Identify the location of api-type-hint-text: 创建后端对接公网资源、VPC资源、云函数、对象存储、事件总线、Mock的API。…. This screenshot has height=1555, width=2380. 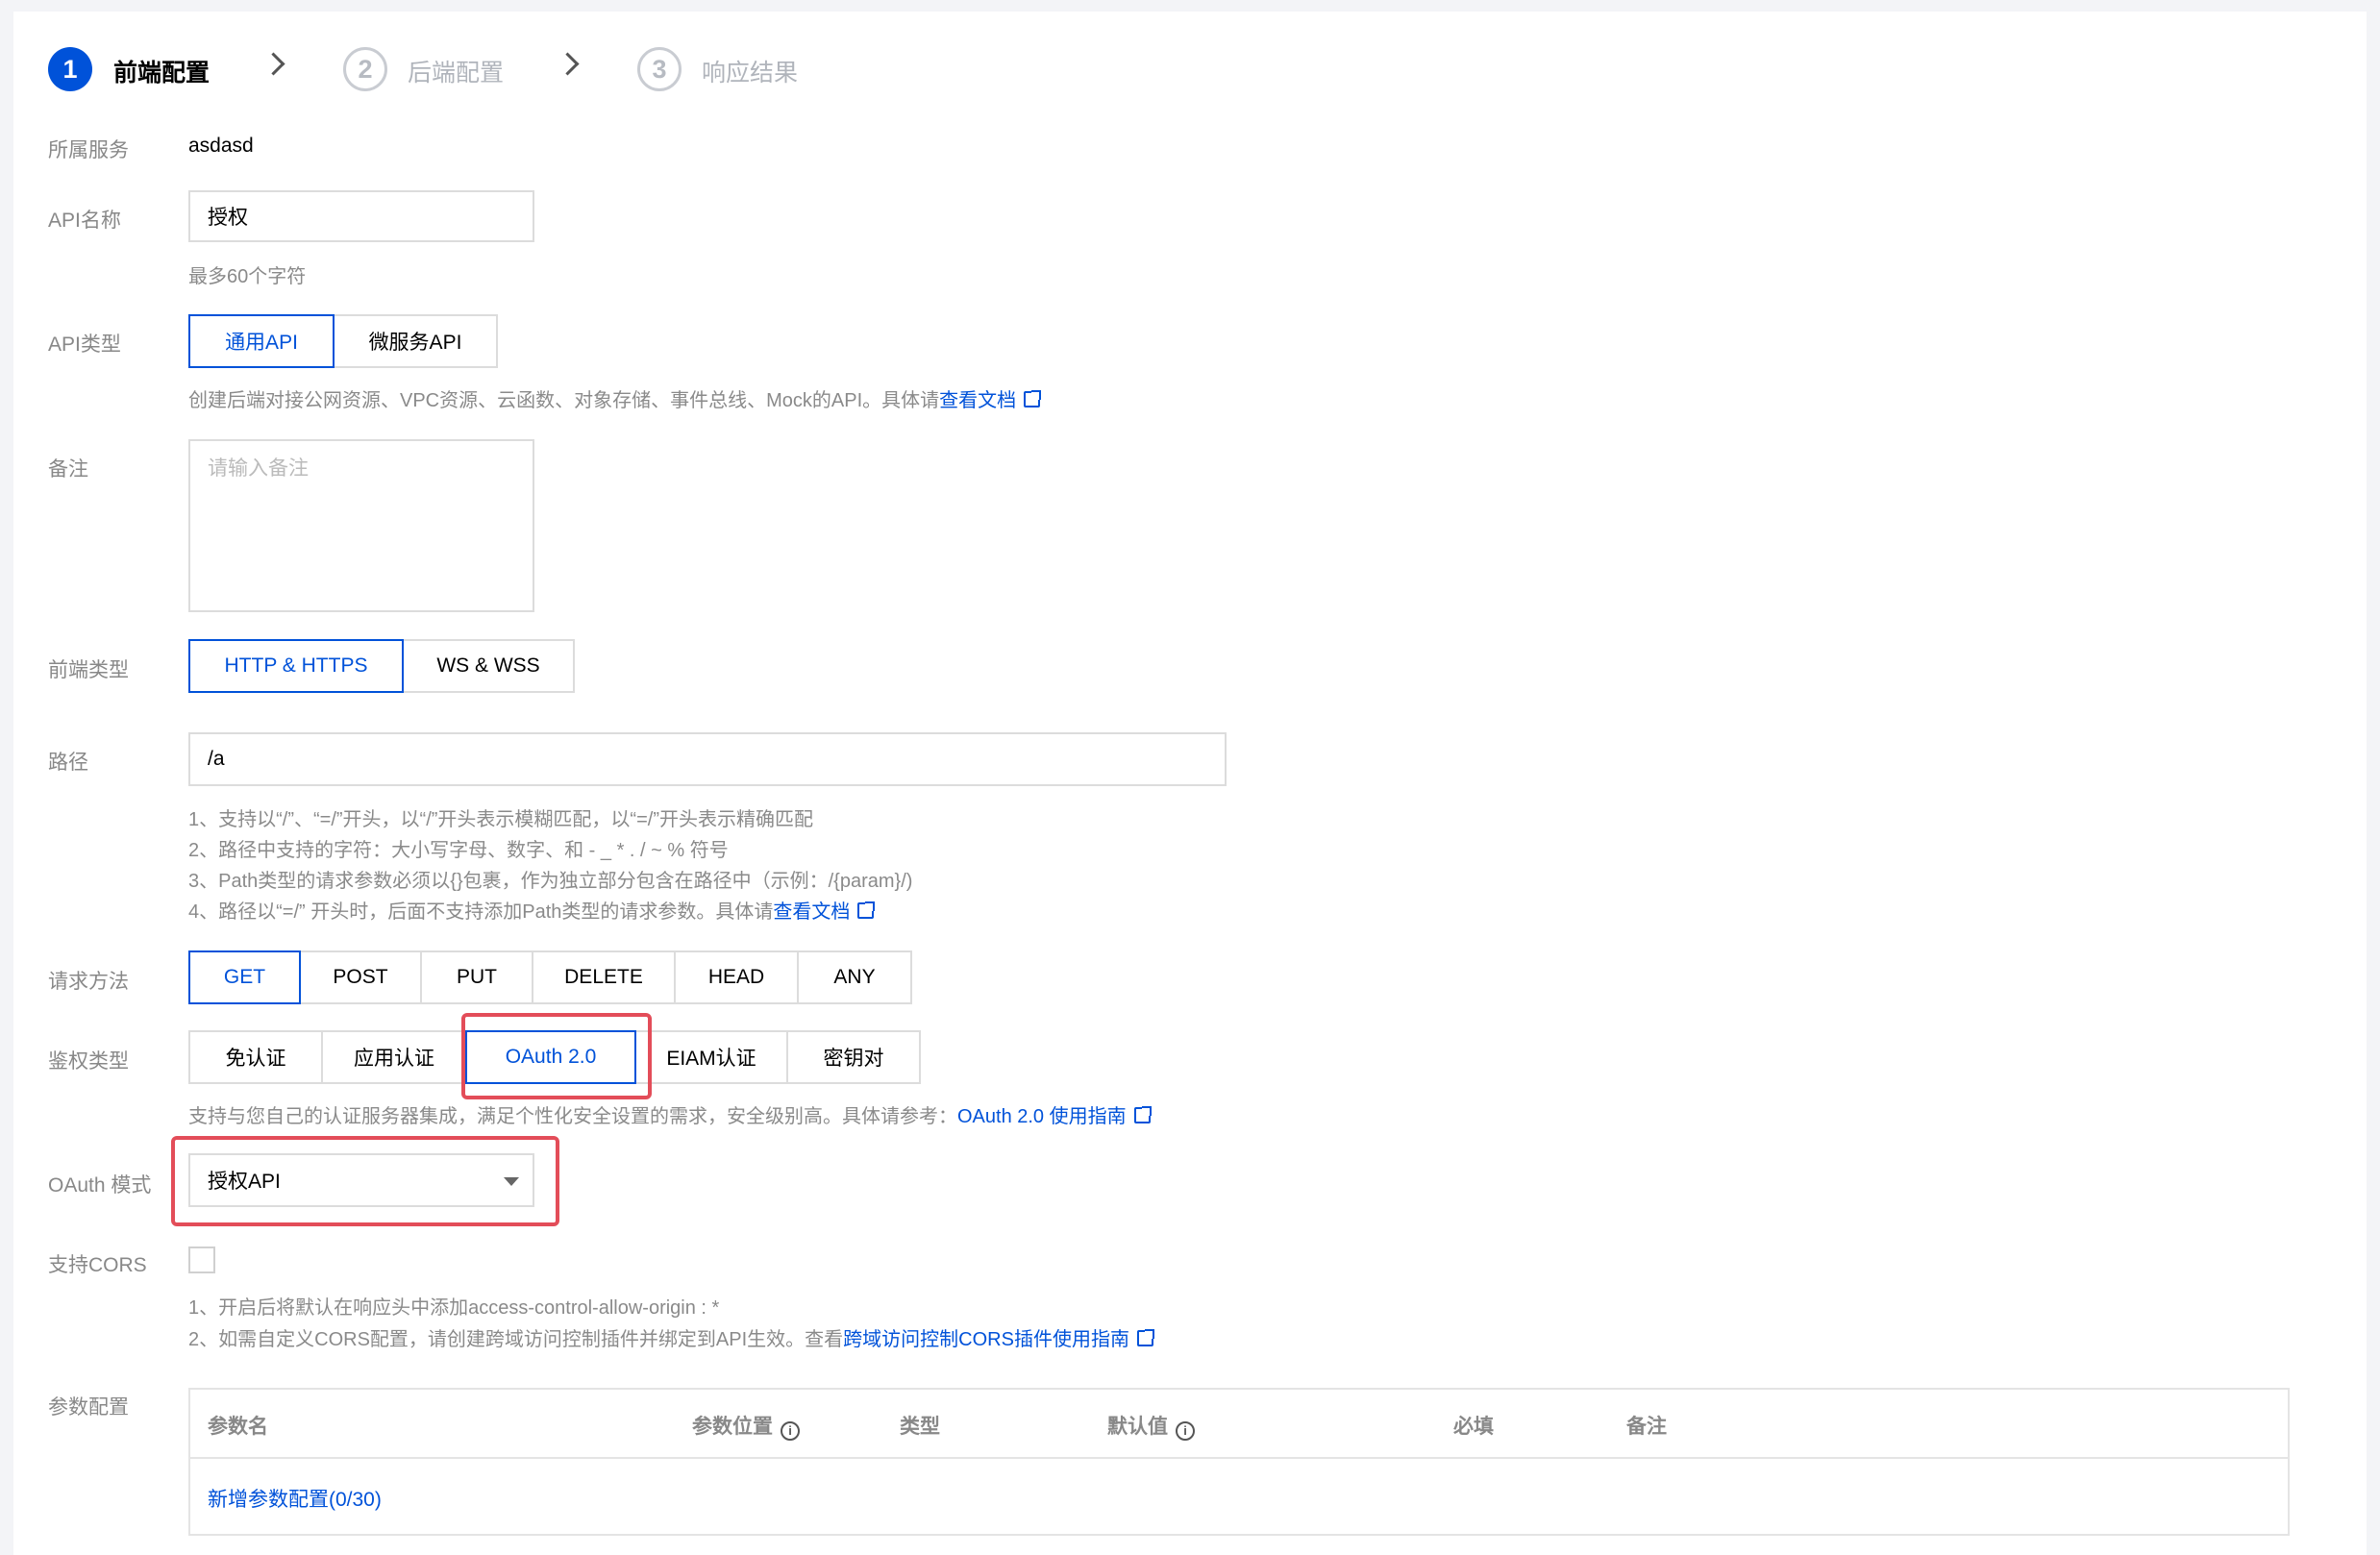
(564, 400).